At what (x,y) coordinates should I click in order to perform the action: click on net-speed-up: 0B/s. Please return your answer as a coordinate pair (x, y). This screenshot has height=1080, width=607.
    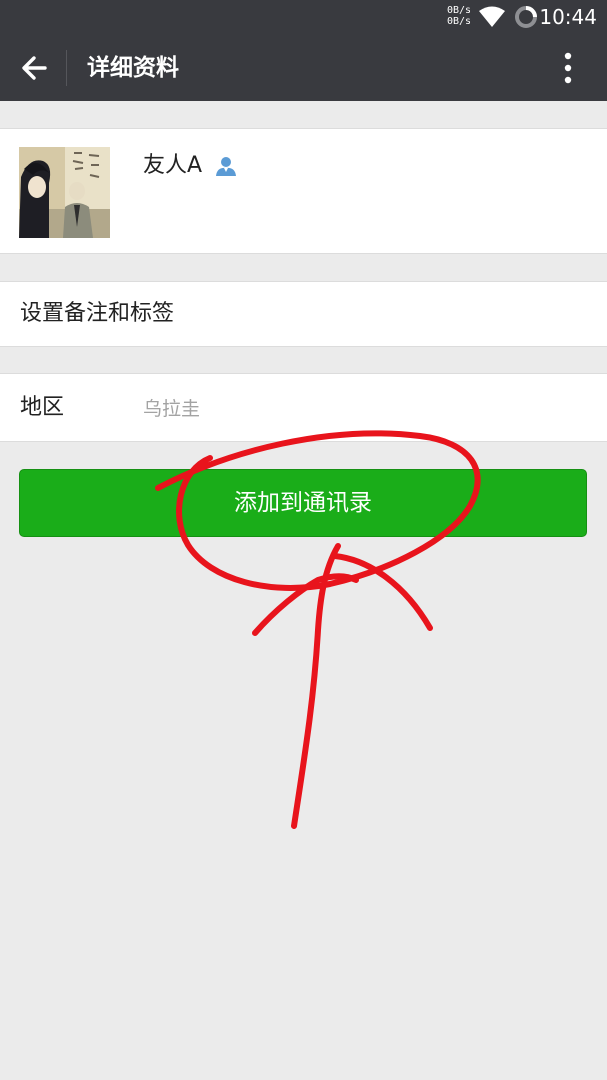
    Looking at the image, I should click on (459, 10).